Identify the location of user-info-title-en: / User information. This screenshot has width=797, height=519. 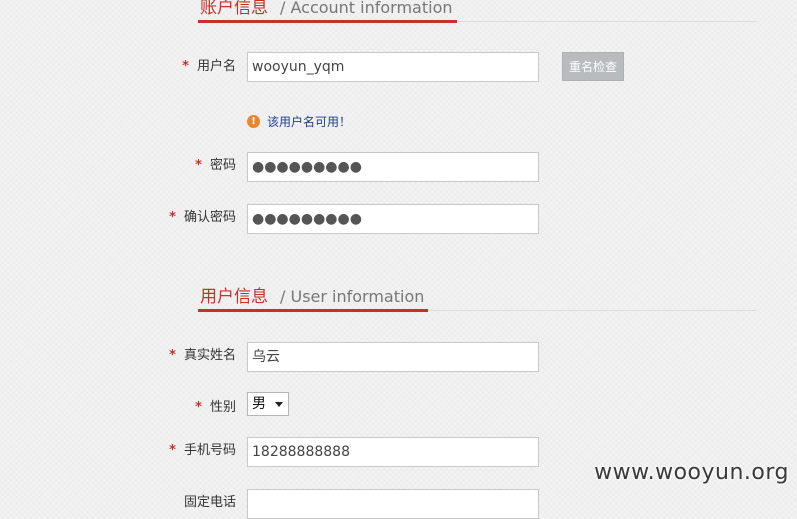
(352, 296).